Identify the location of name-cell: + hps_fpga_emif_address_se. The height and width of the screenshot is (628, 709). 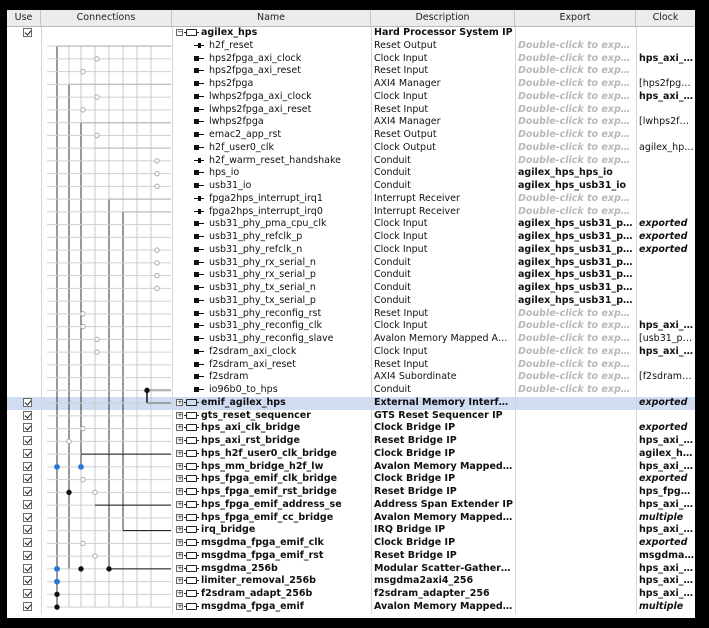
(272, 505).